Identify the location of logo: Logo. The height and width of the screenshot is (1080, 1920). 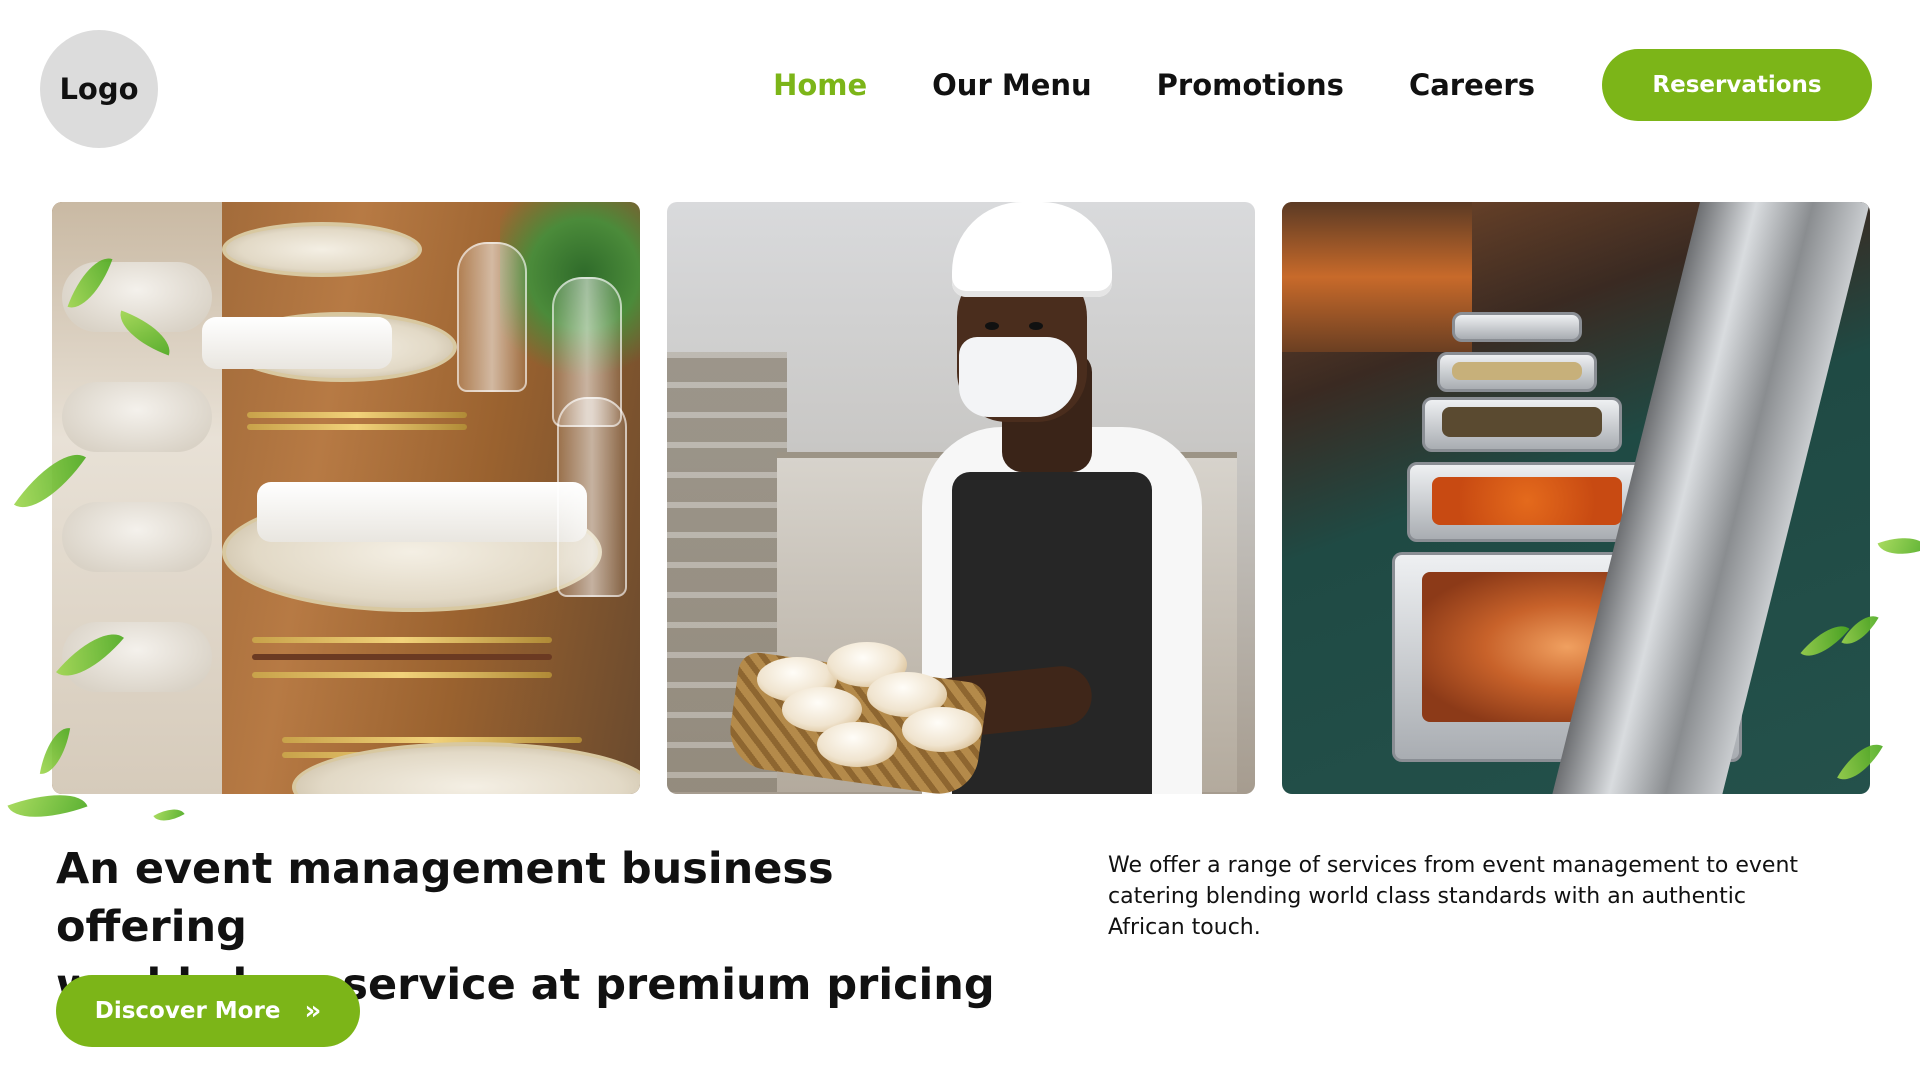
(99, 89).